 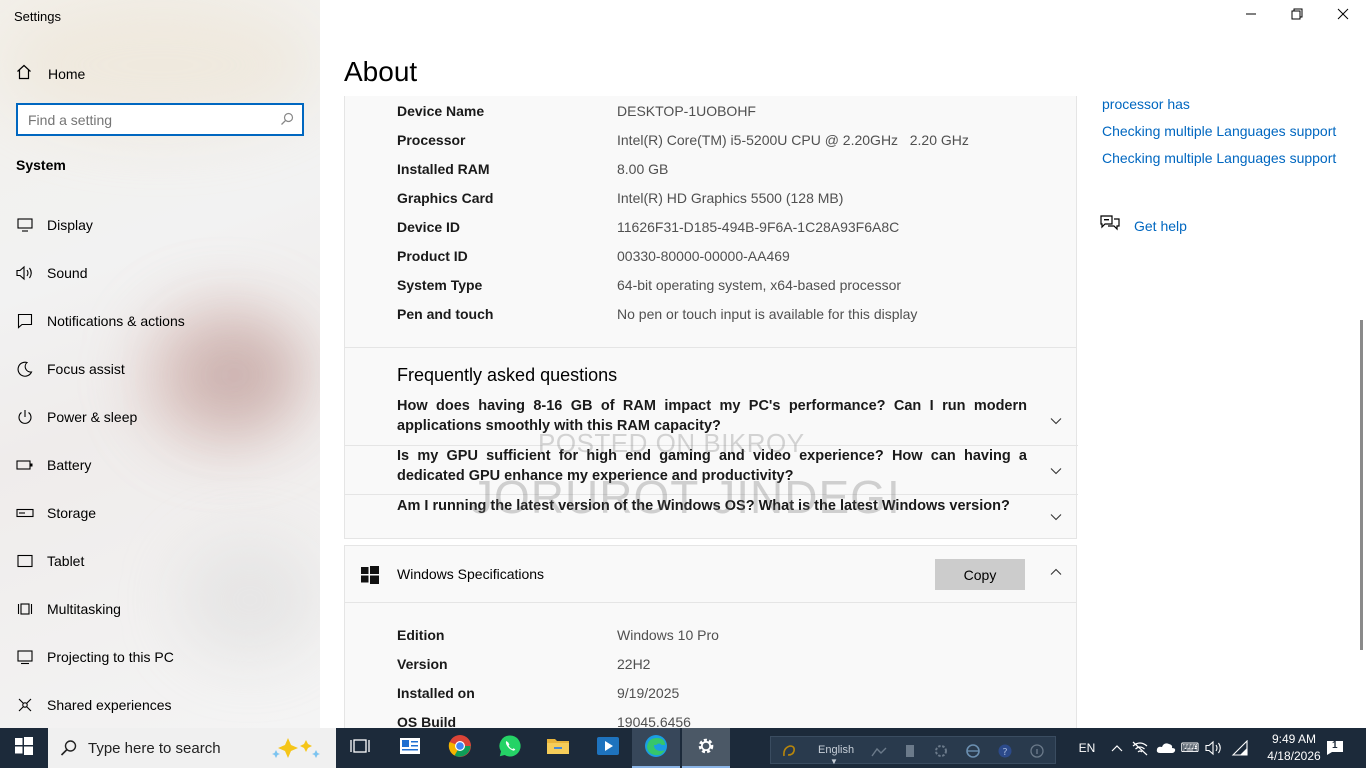 What do you see at coordinates (980, 574) in the screenshot?
I see `copy-button: Copy` at bounding box center [980, 574].